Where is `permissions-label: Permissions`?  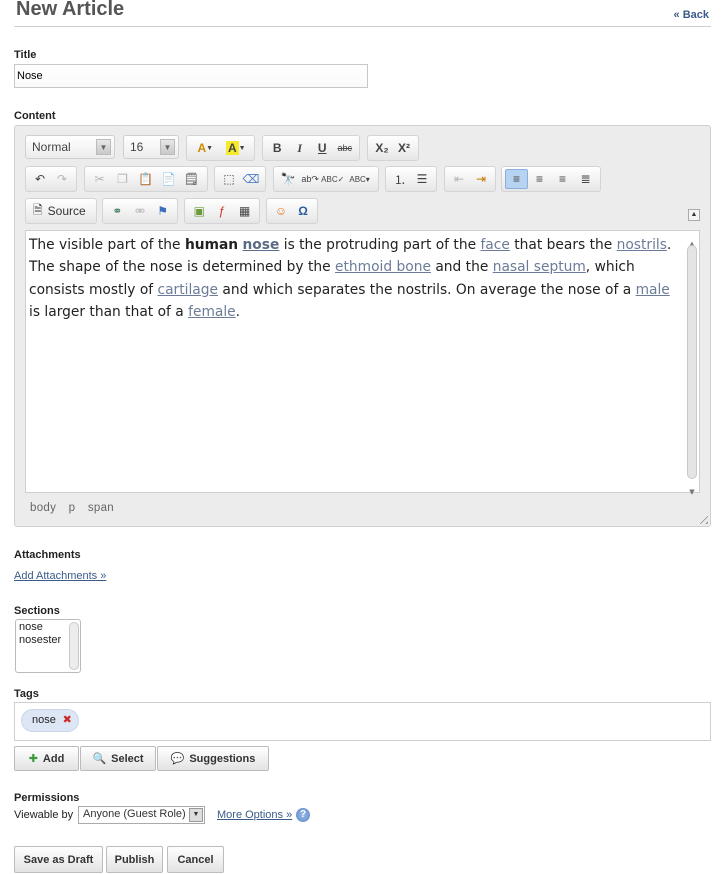 permissions-label: Permissions is located at coordinates (47, 798).